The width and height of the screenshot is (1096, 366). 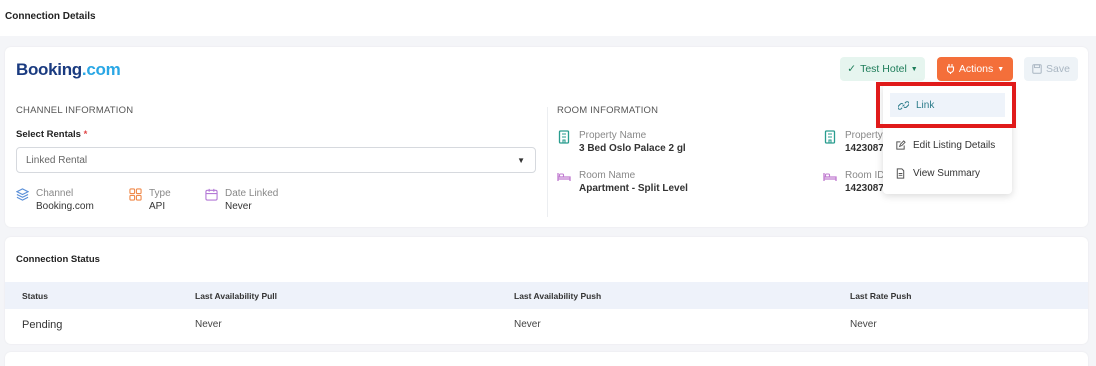 What do you see at coordinates (55, 193) in the screenshot?
I see `channel-meta-key: Channel` at bounding box center [55, 193].